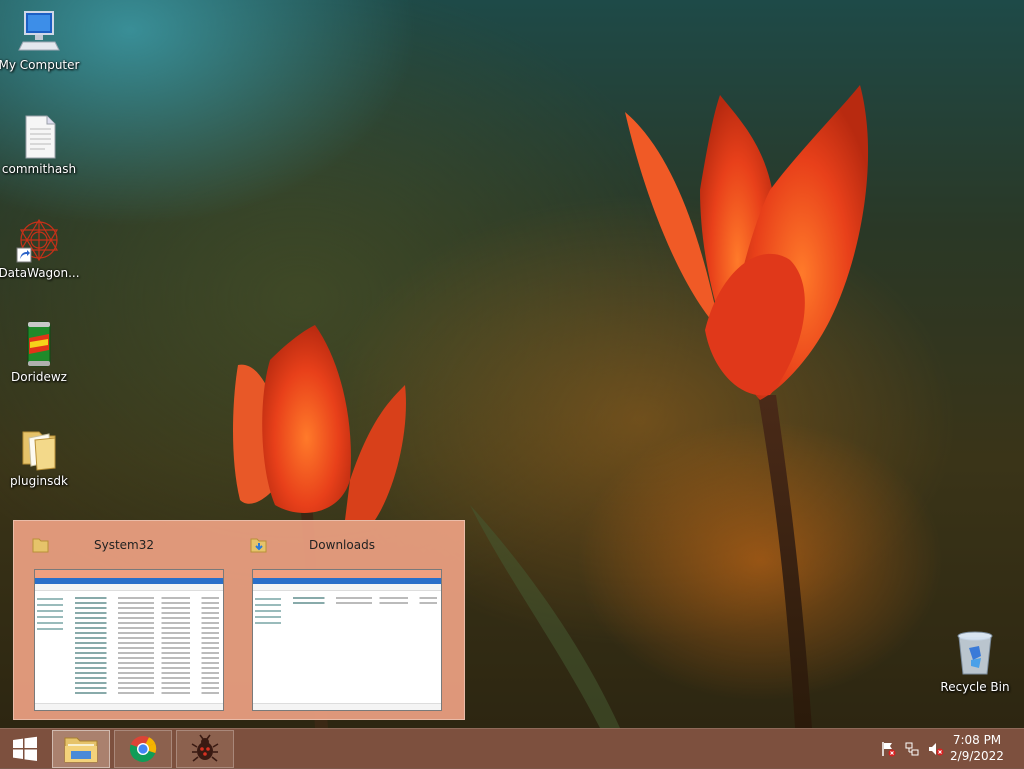 This screenshot has height=769, width=1024. I want to click on desktop-icon-my-computer: My Computer, so click(40, 40).